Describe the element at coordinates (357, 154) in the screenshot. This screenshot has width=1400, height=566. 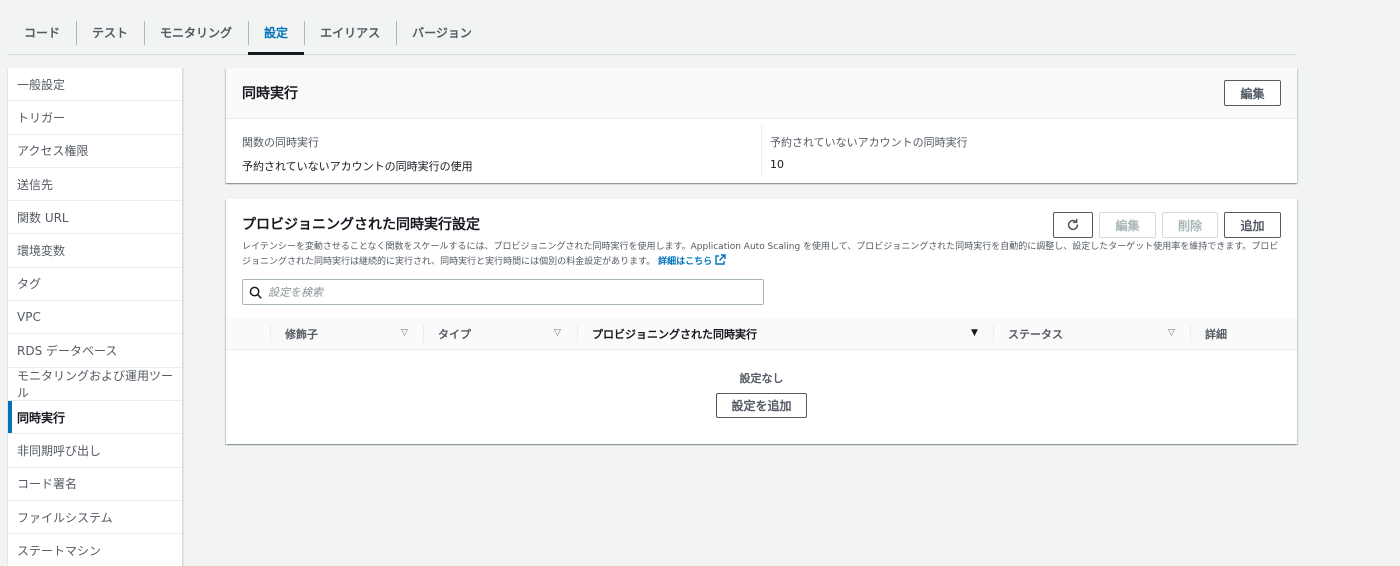
I see `function-concurrency-field: 関数の同時実行 予約されていないアカウントの同時実行の使用` at that location.